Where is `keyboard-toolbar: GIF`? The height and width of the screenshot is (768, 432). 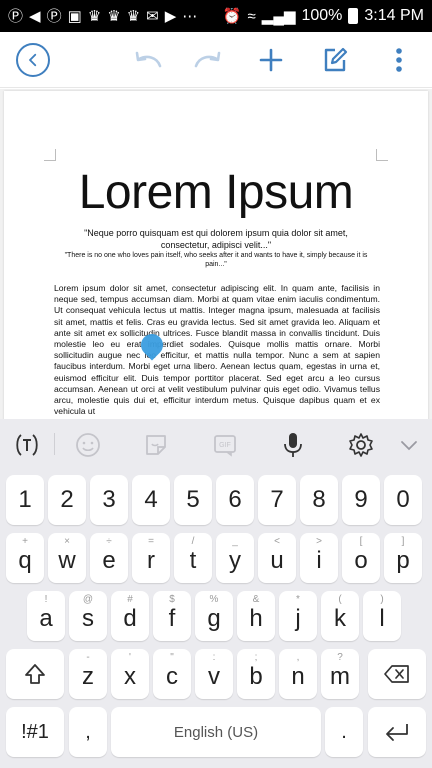
keyboard-toolbar: GIF is located at coordinates (216, 444).